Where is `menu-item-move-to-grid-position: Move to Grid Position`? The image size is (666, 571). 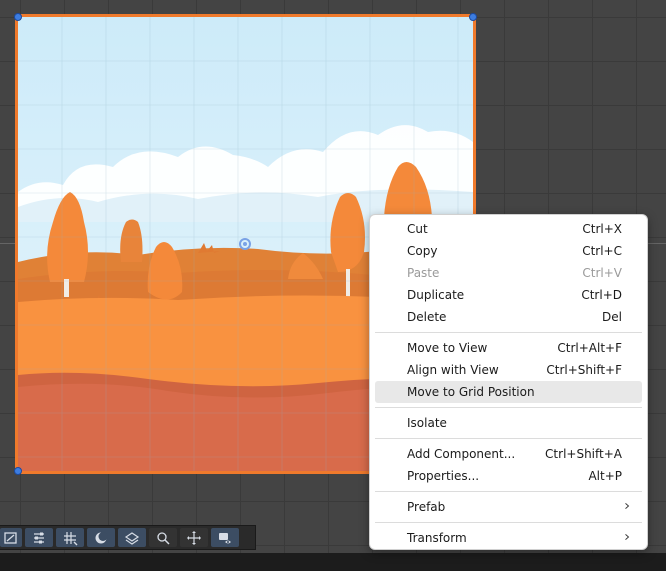
menu-item-move-to-grid-position: Move to Grid Position is located at coordinates (508, 392).